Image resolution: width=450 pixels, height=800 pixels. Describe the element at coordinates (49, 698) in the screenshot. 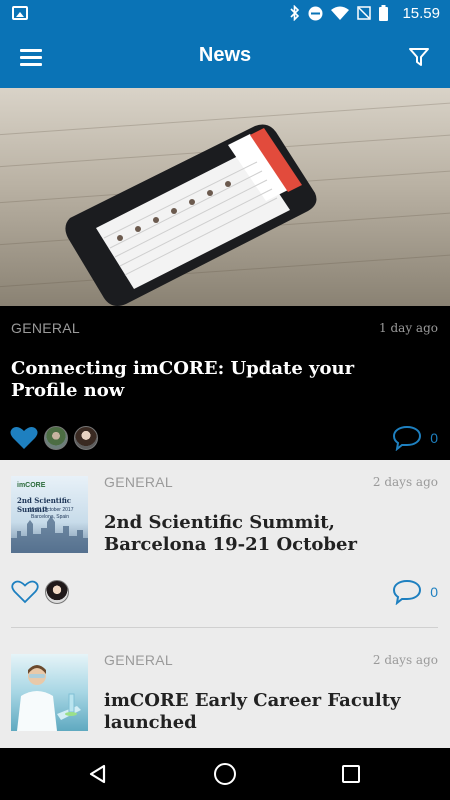

I see `scientist-image` at that location.